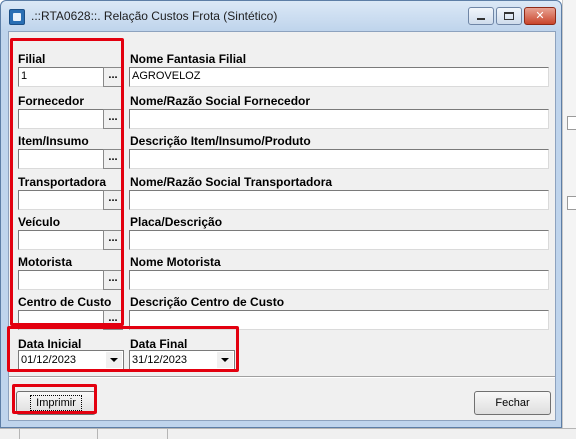  Describe the element at coordinates (231, 182) in the screenshot. I see `transportadora-name-label: Nome/Razão Social Transportadora` at that location.